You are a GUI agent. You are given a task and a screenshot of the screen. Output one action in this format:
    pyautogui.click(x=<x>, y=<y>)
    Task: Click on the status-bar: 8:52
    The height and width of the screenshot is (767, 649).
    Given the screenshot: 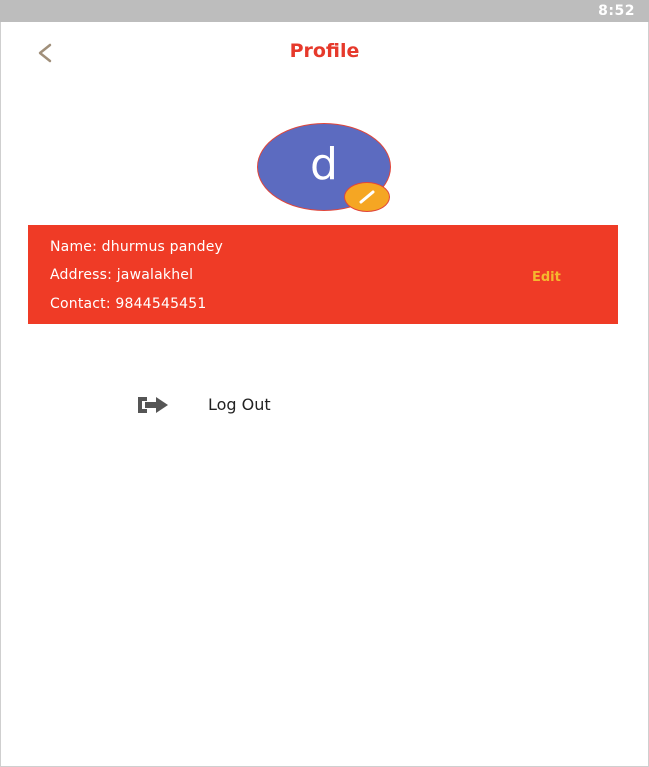 What is the action you would take?
    pyautogui.click(x=324, y=11)
    